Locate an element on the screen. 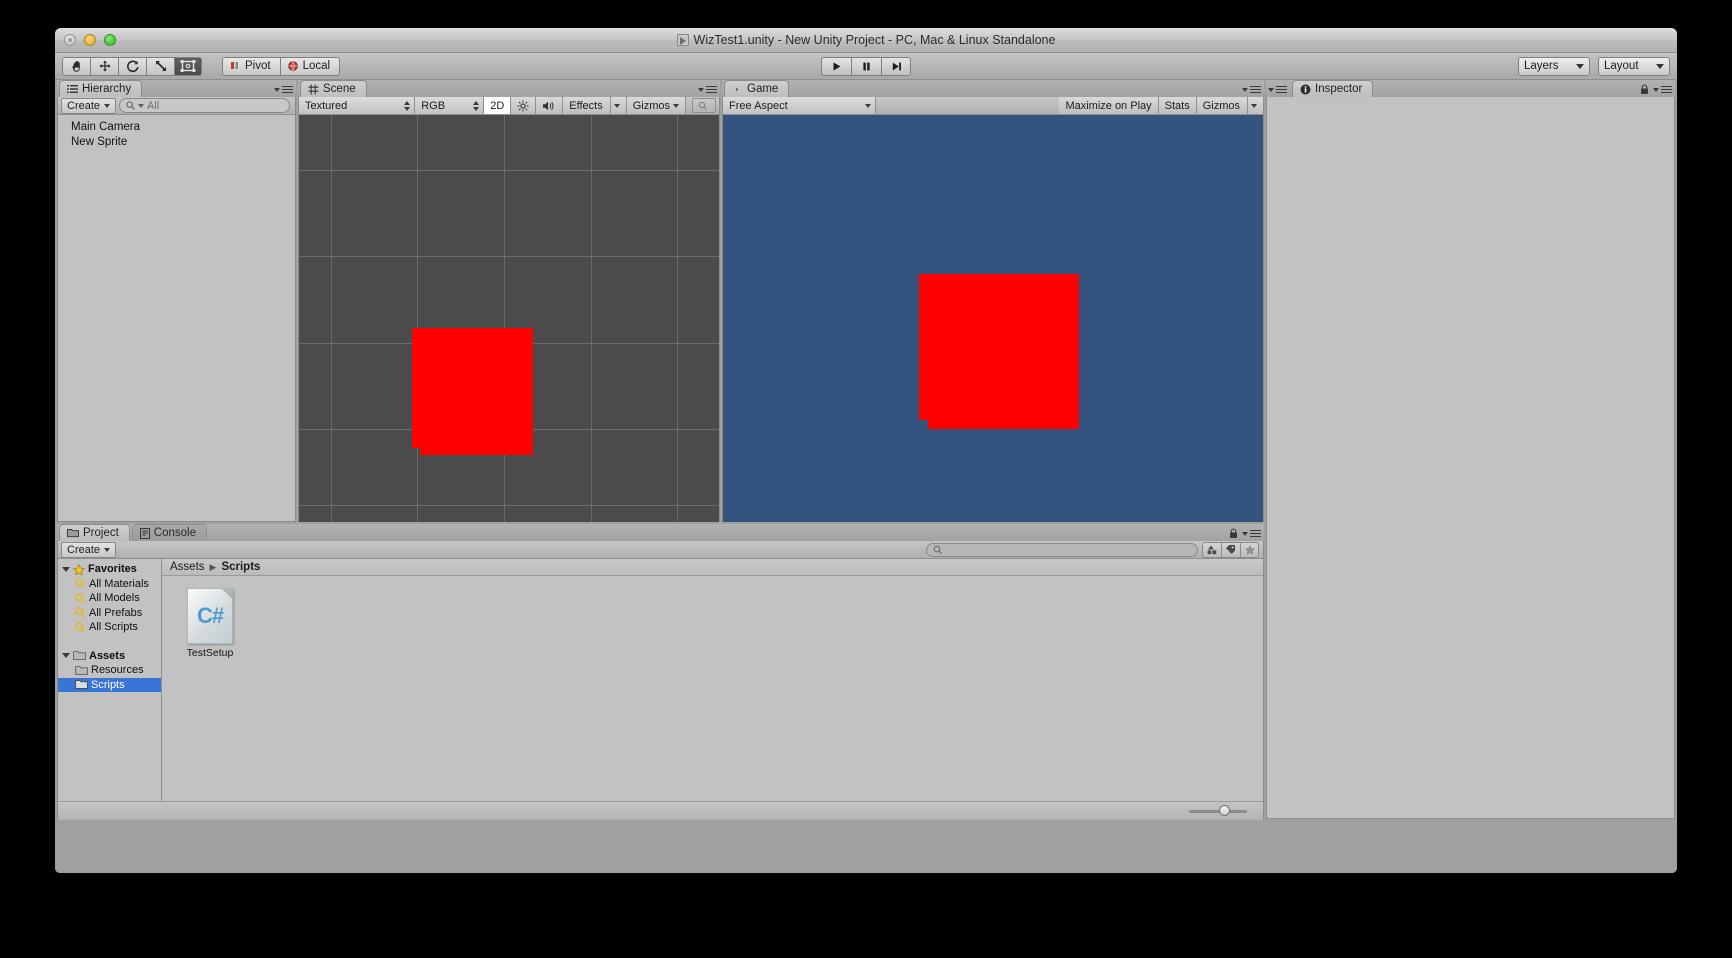 This screenshot has height=958, width=1732. menu-icon is located at coordinates (1255, 89).